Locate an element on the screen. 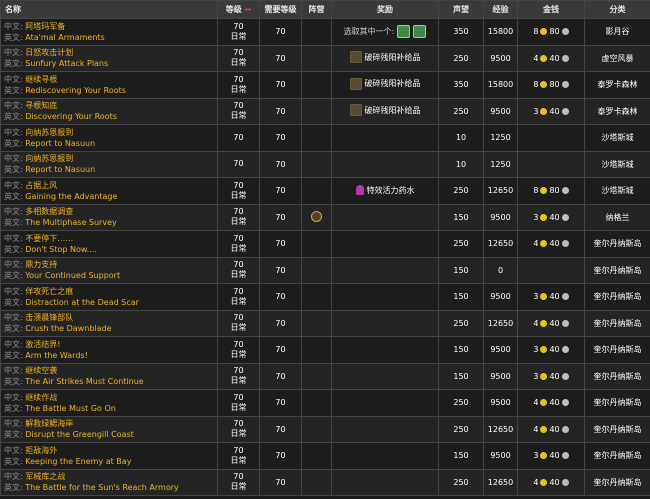 This screenshot has height=499, width=650. req-level-cell: 70 is located at coordinates (280, 456).